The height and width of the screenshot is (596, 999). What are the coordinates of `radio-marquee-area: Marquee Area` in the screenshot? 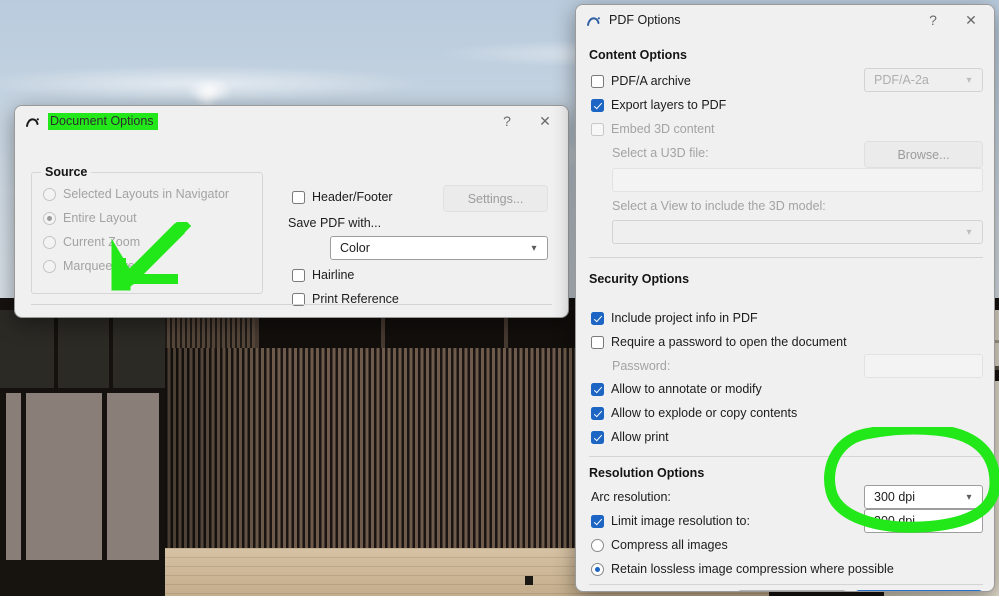 It's located at (92, 266).